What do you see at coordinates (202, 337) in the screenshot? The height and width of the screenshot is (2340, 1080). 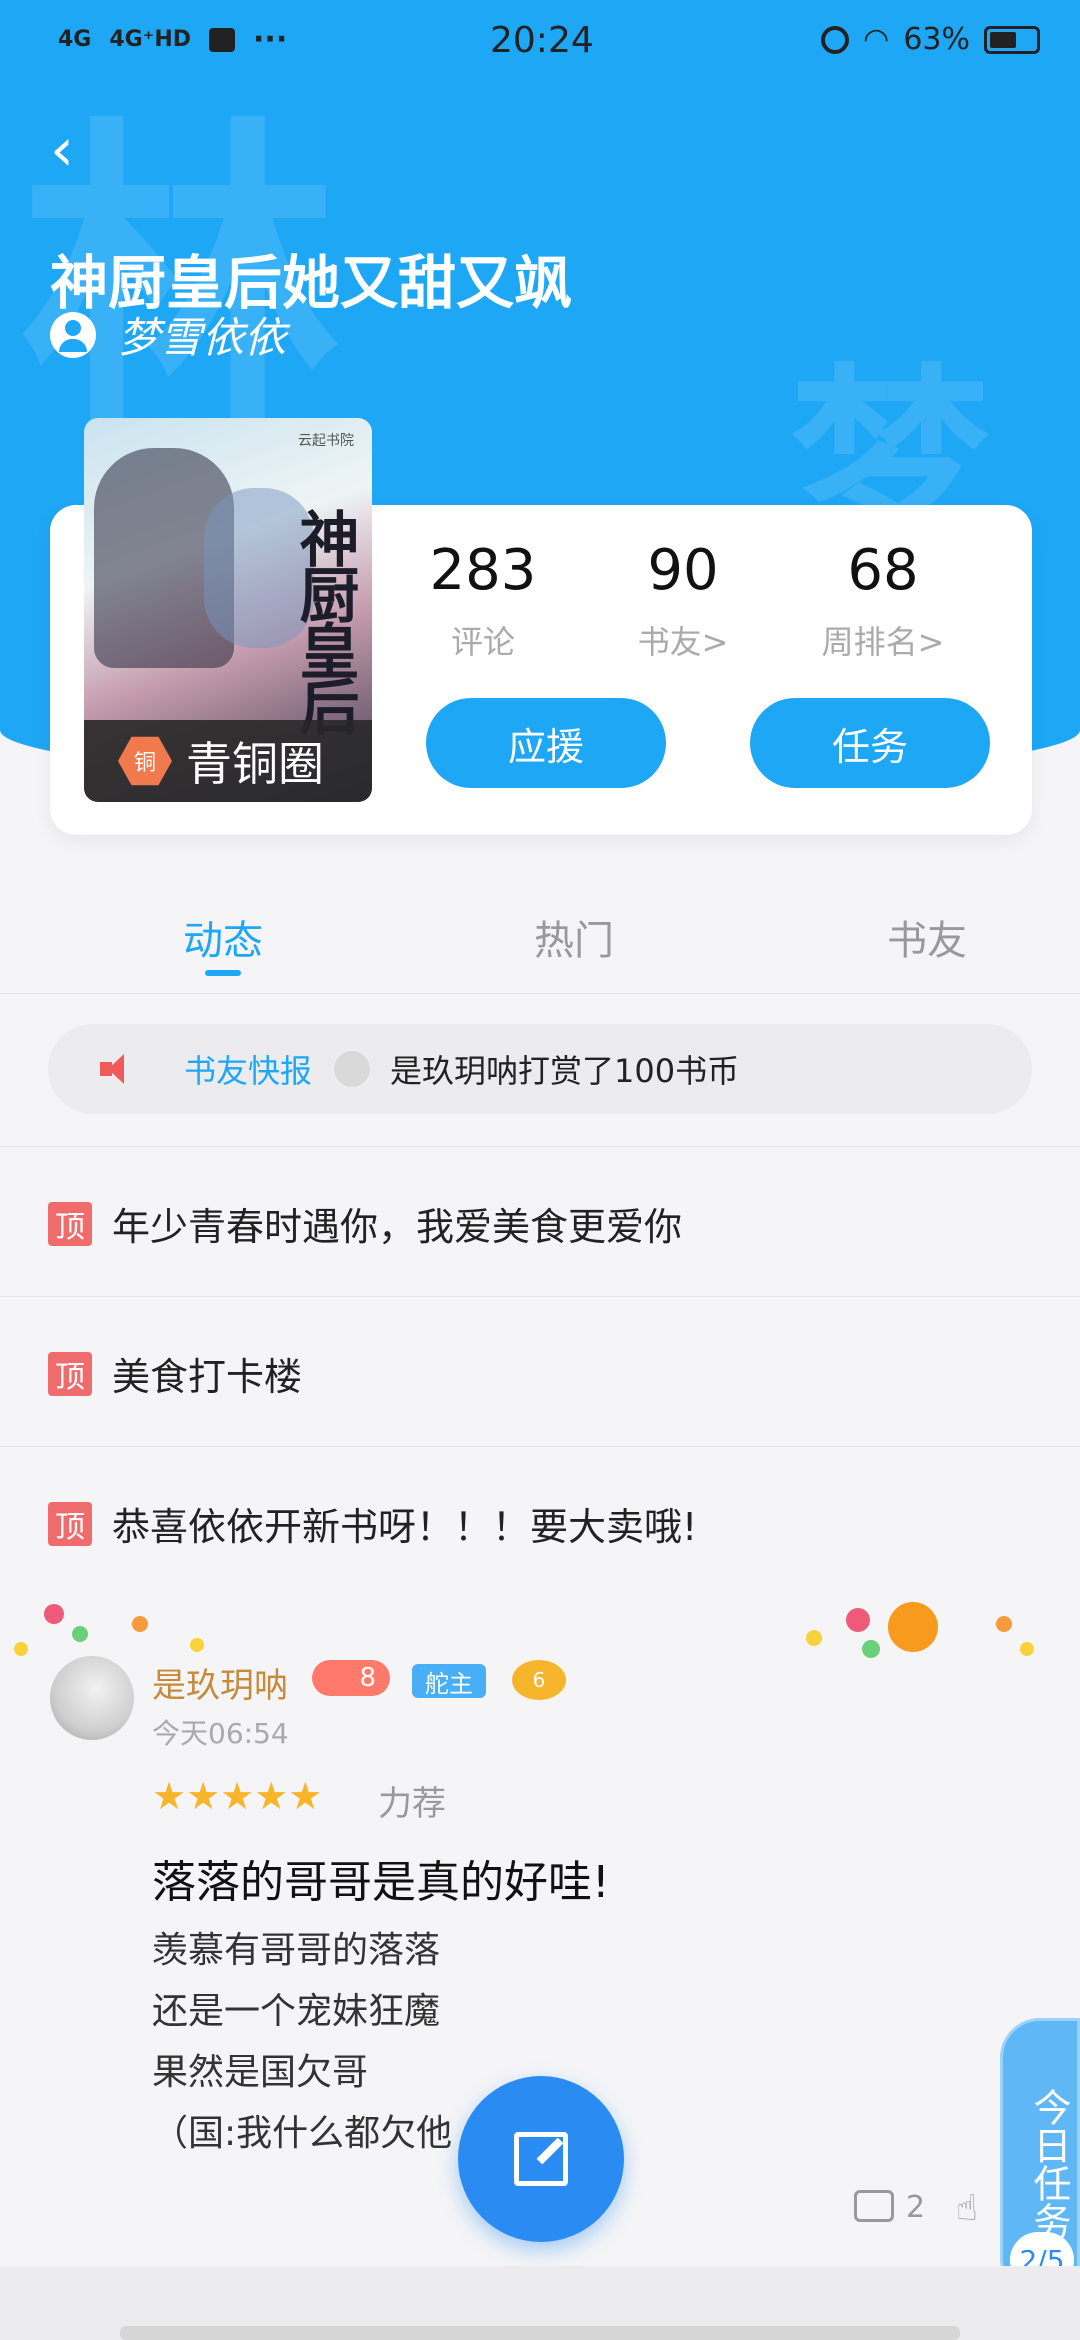 I see `author-name: 梦雪依依` at bounding box center [202, 337].